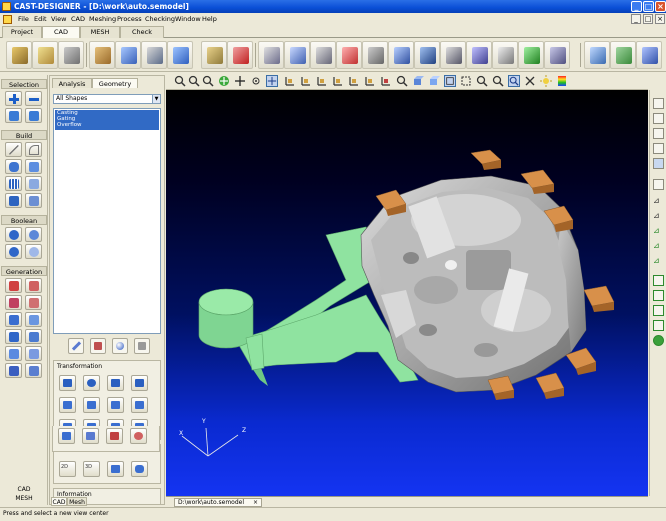  Describe the element at coordinates (214, 55) in the screenshot. I see `machine-icon` at that location.